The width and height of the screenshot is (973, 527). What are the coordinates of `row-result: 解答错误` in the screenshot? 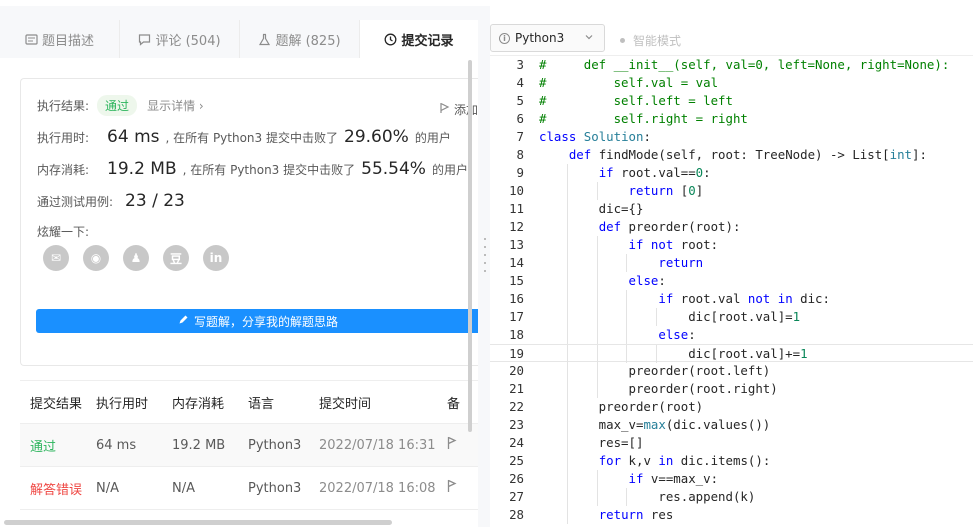 It's located at (58, 488).